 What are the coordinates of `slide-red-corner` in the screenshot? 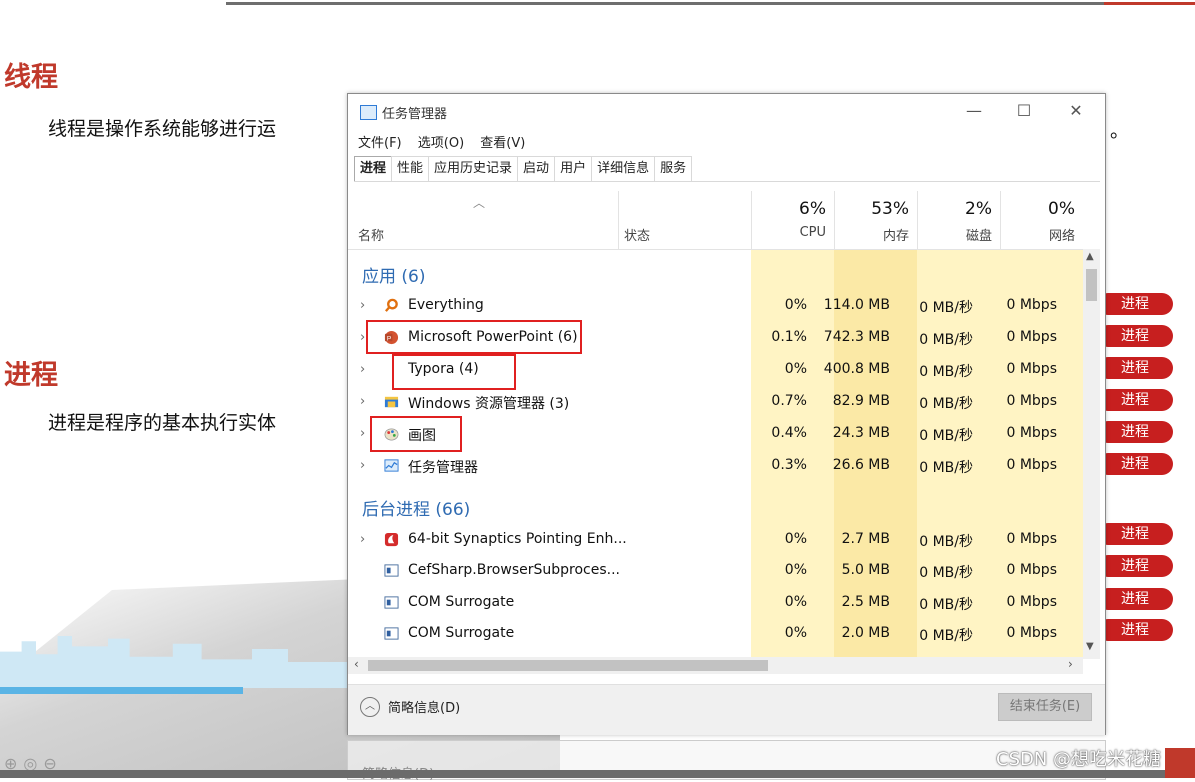 It's located at (1180, 763).